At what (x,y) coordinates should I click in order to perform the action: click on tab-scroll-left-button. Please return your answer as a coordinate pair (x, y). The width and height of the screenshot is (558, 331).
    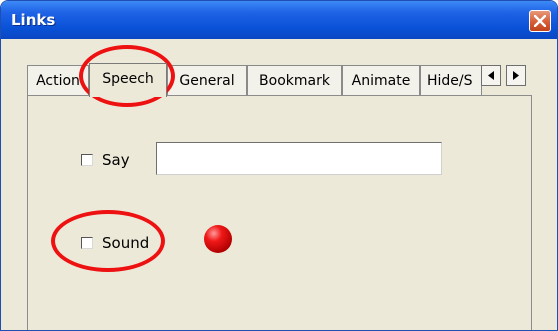
    Looking at the image, I should click on (491, 75).